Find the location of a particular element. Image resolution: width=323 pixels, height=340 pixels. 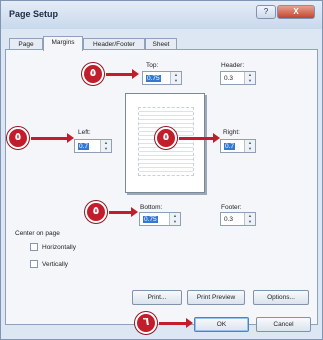

print-preview-button: Print Preview is located at coordinates (216, 297).